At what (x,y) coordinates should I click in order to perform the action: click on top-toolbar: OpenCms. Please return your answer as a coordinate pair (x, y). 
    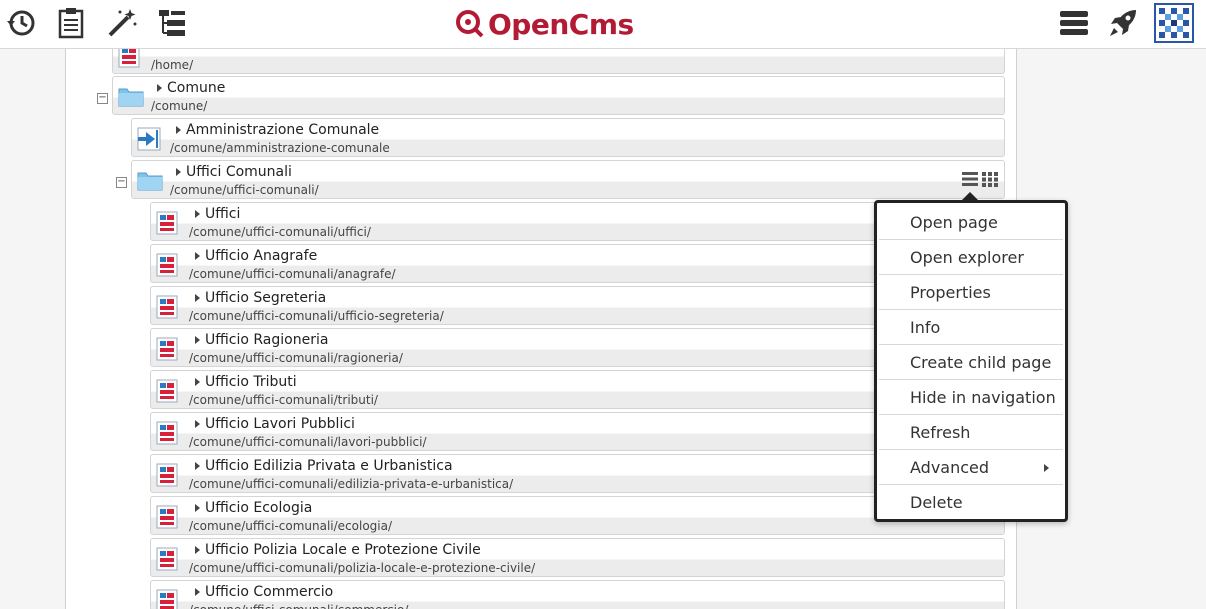
    Looking at the image, I should click on (603, 24).